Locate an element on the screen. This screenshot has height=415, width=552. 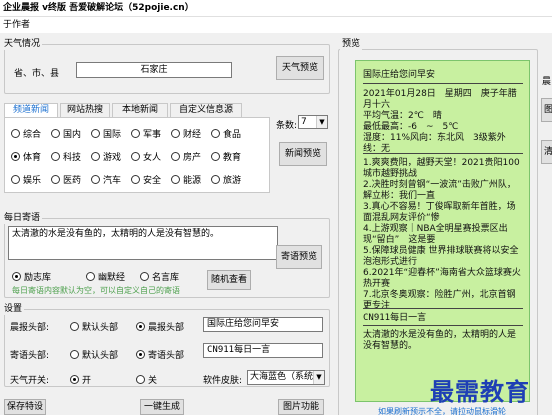
quote-note: 每日寄语内容默认为空，可以自定义自己的寄语 is located at coordinates (96, 290).